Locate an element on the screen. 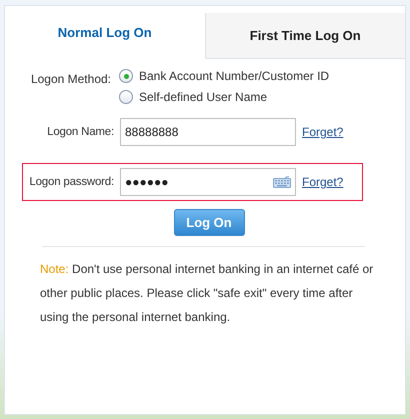  radio-label: Self-defined User Name is located at coordinates (203, 97).